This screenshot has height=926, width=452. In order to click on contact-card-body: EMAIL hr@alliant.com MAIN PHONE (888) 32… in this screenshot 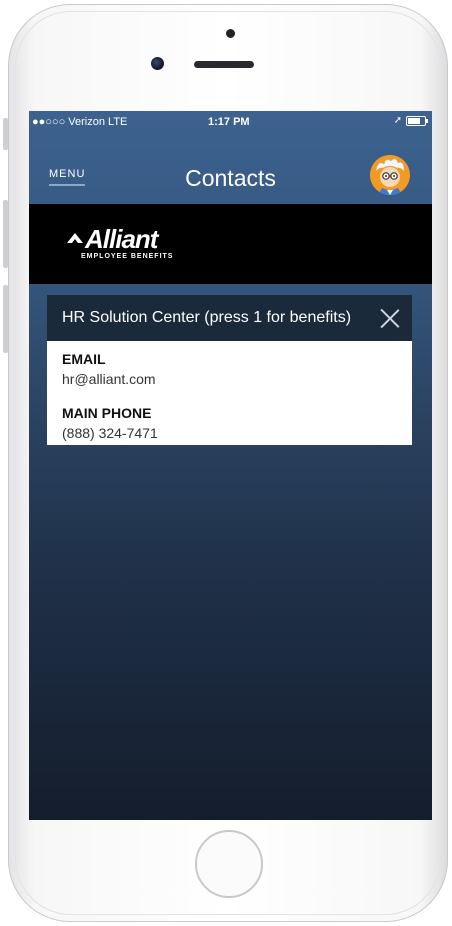, I will do `click(229, 393)`.